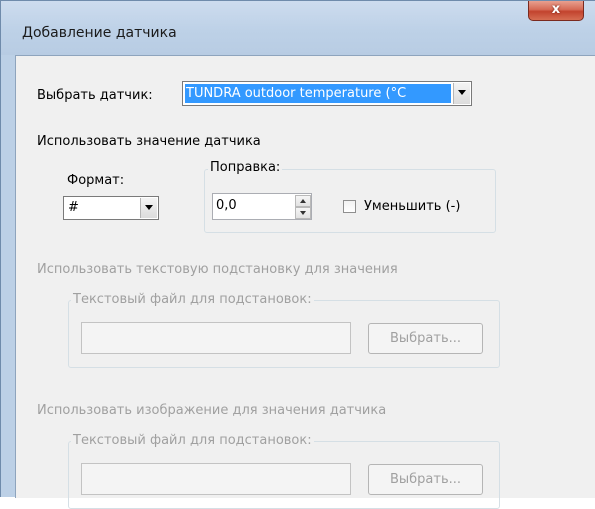  I want to click on title-bar: Добавление датчика x, so click(298, 28).